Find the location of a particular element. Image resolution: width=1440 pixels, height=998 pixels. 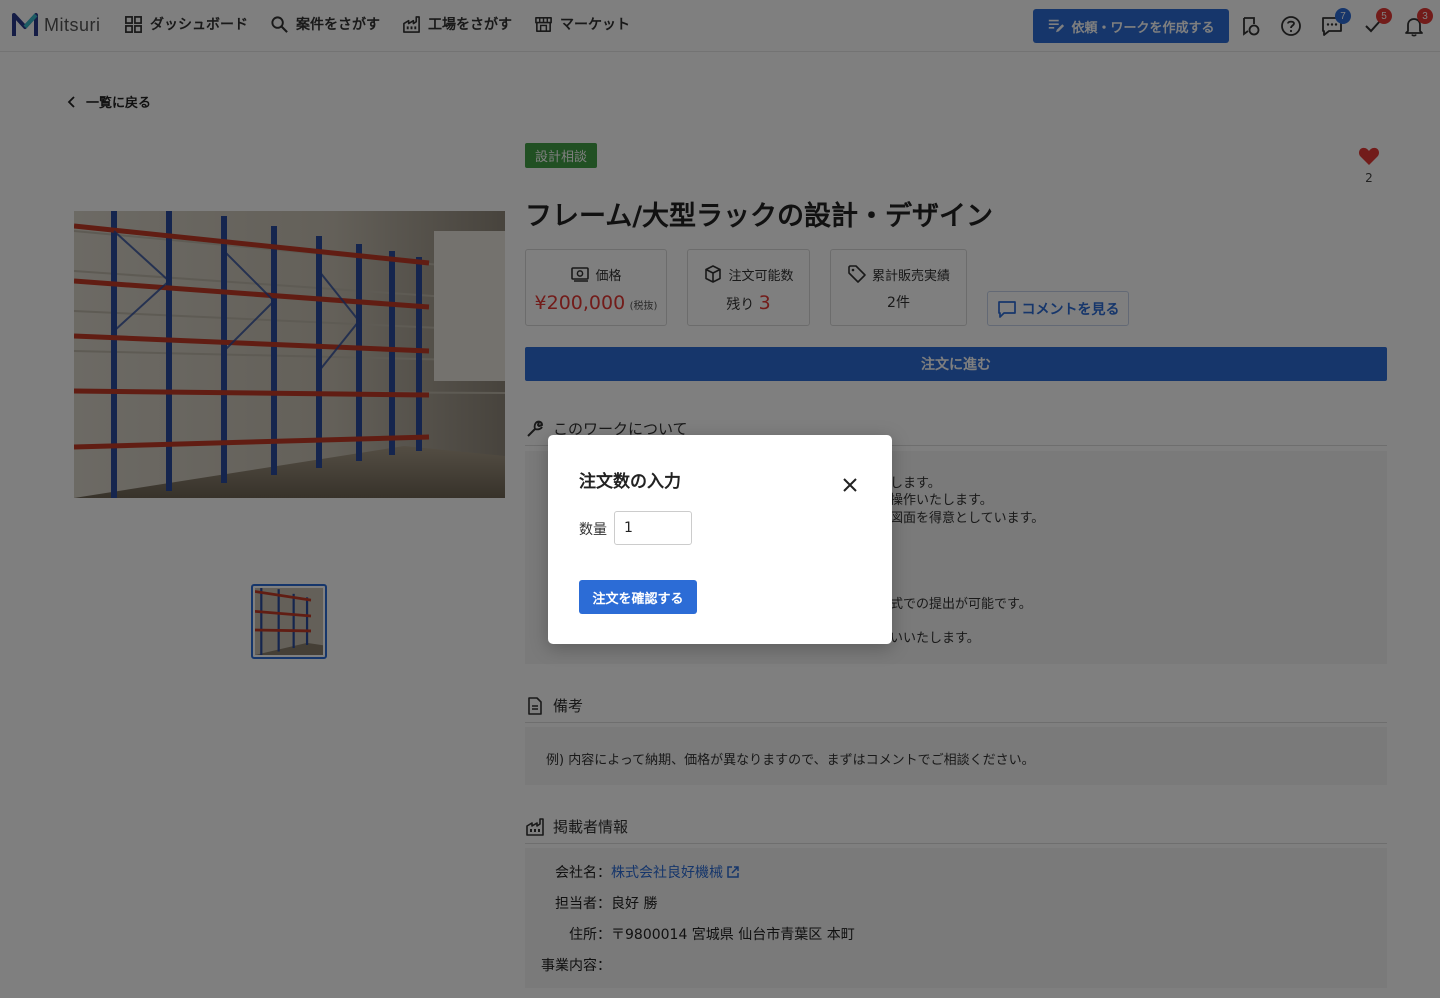

order-quantity-modal: 注文数の入力 数量 注文を確認する is located at coordinates (720, 539).